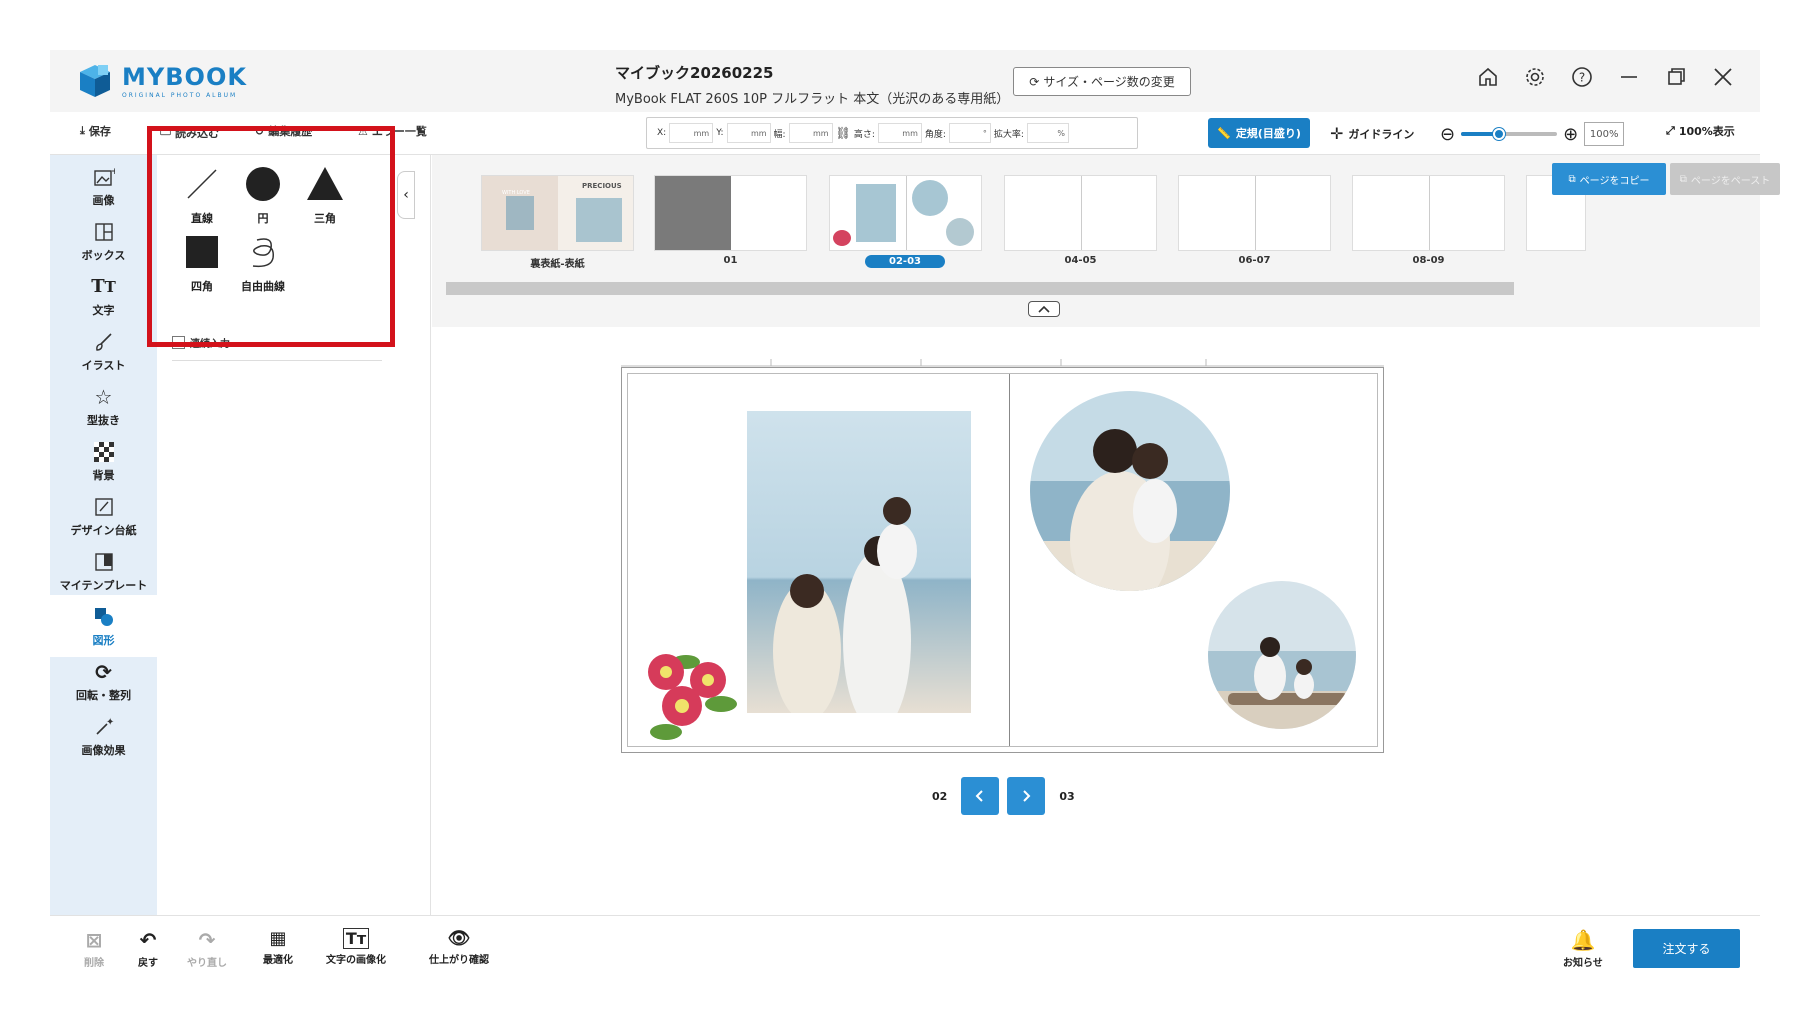 The image size is (1800, 1013). What do you see at coordinates (104, 177) in the screenshot?
I see `image-add-icon: +` at bounding box center [104, 177].